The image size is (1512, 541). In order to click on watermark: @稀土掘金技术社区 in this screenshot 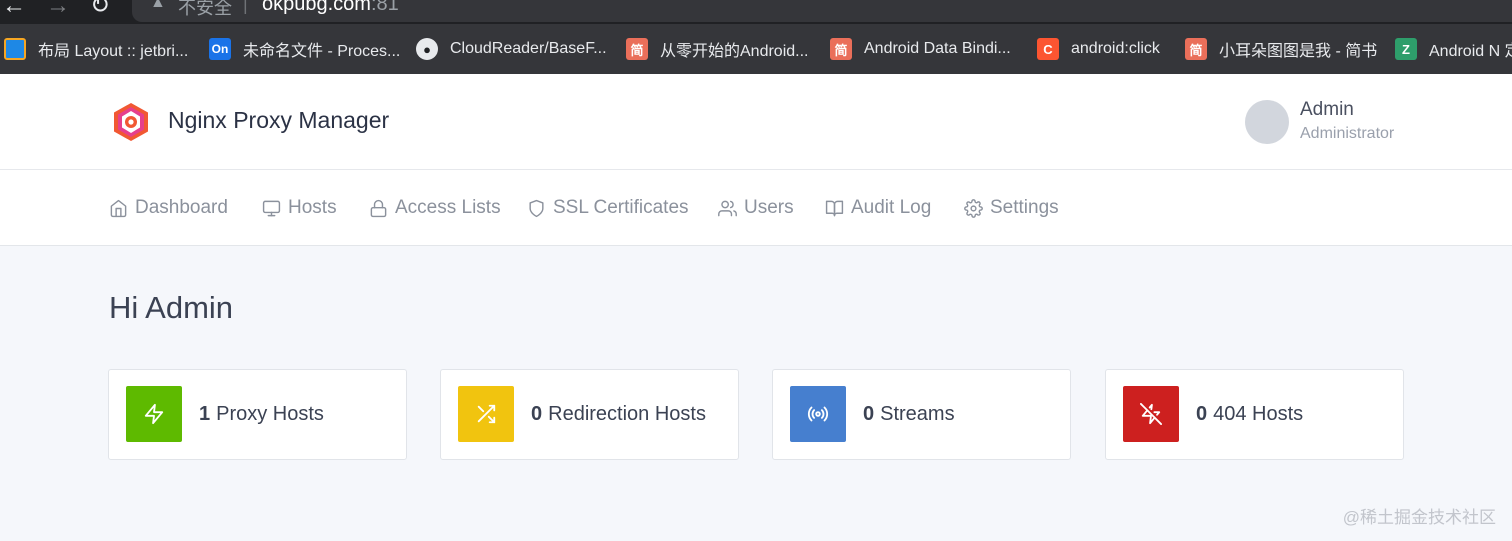, I will do `click(1419, 517)`.